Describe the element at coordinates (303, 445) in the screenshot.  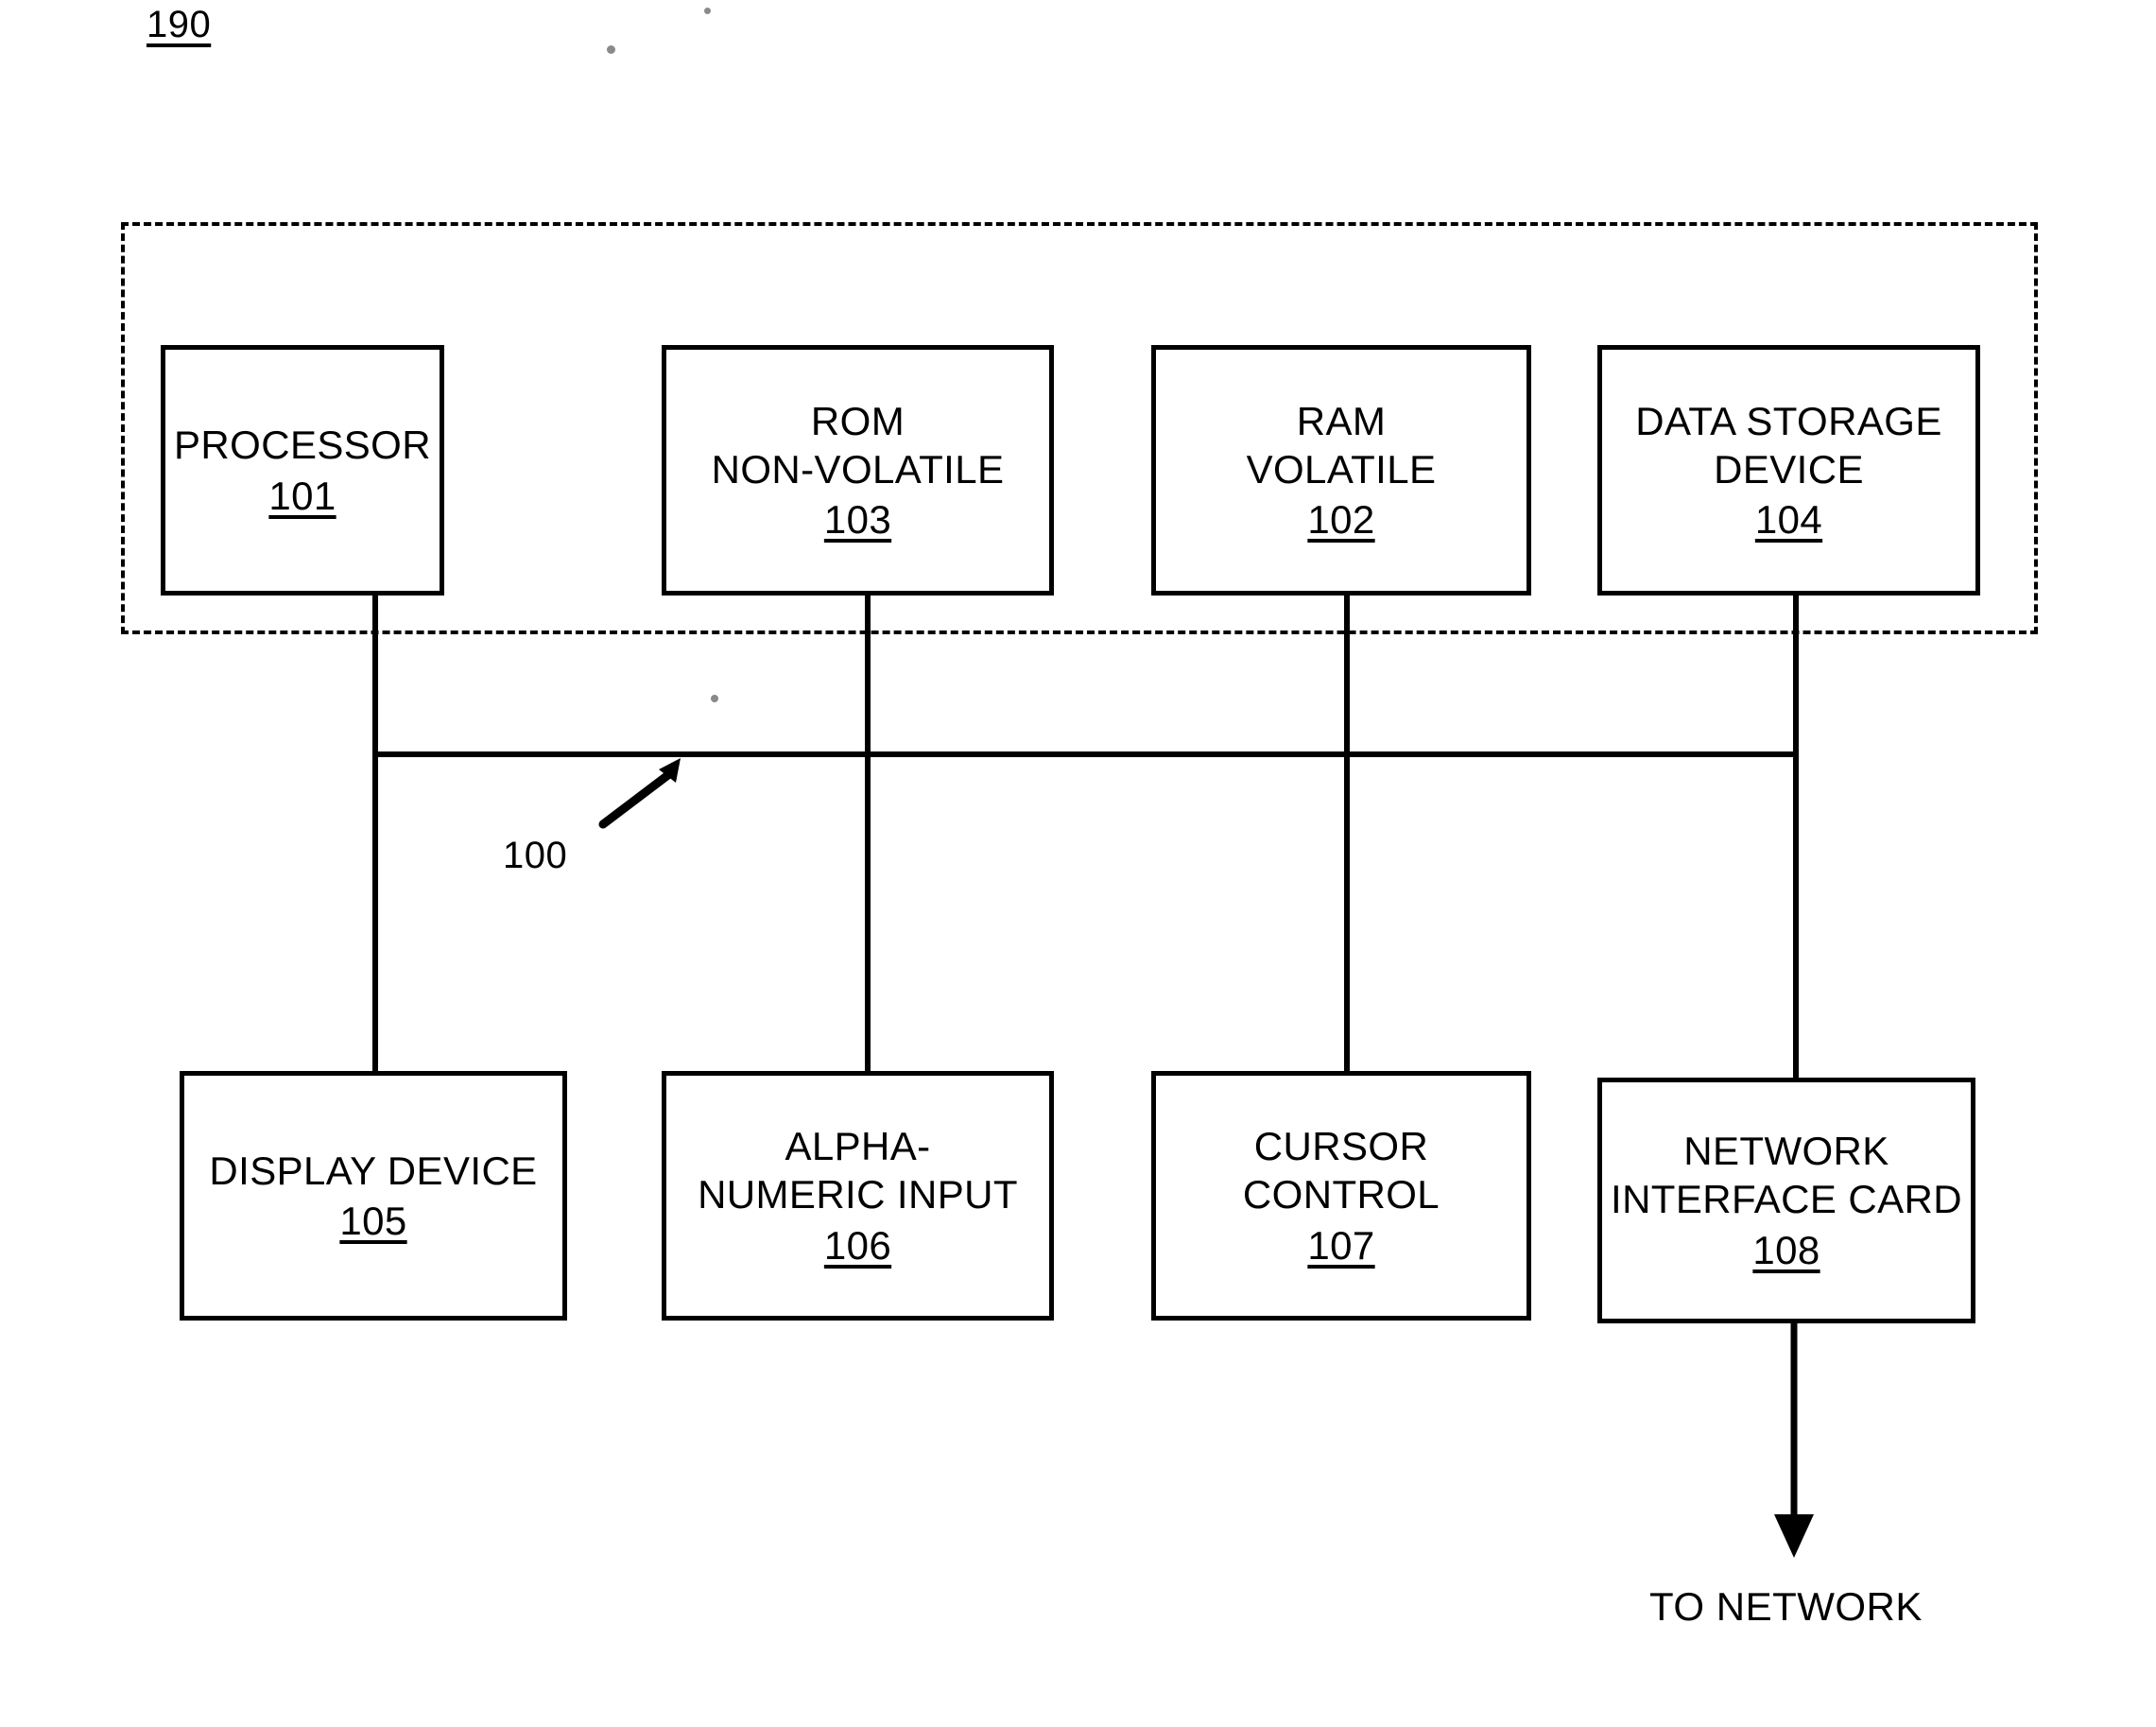
I see `block-processor-title: PROCESSOR` at that location.